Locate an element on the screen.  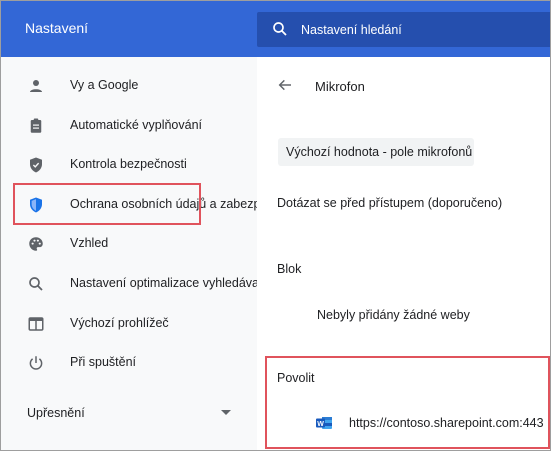
block-section-title: Blok is located at coordinates (289, 269).